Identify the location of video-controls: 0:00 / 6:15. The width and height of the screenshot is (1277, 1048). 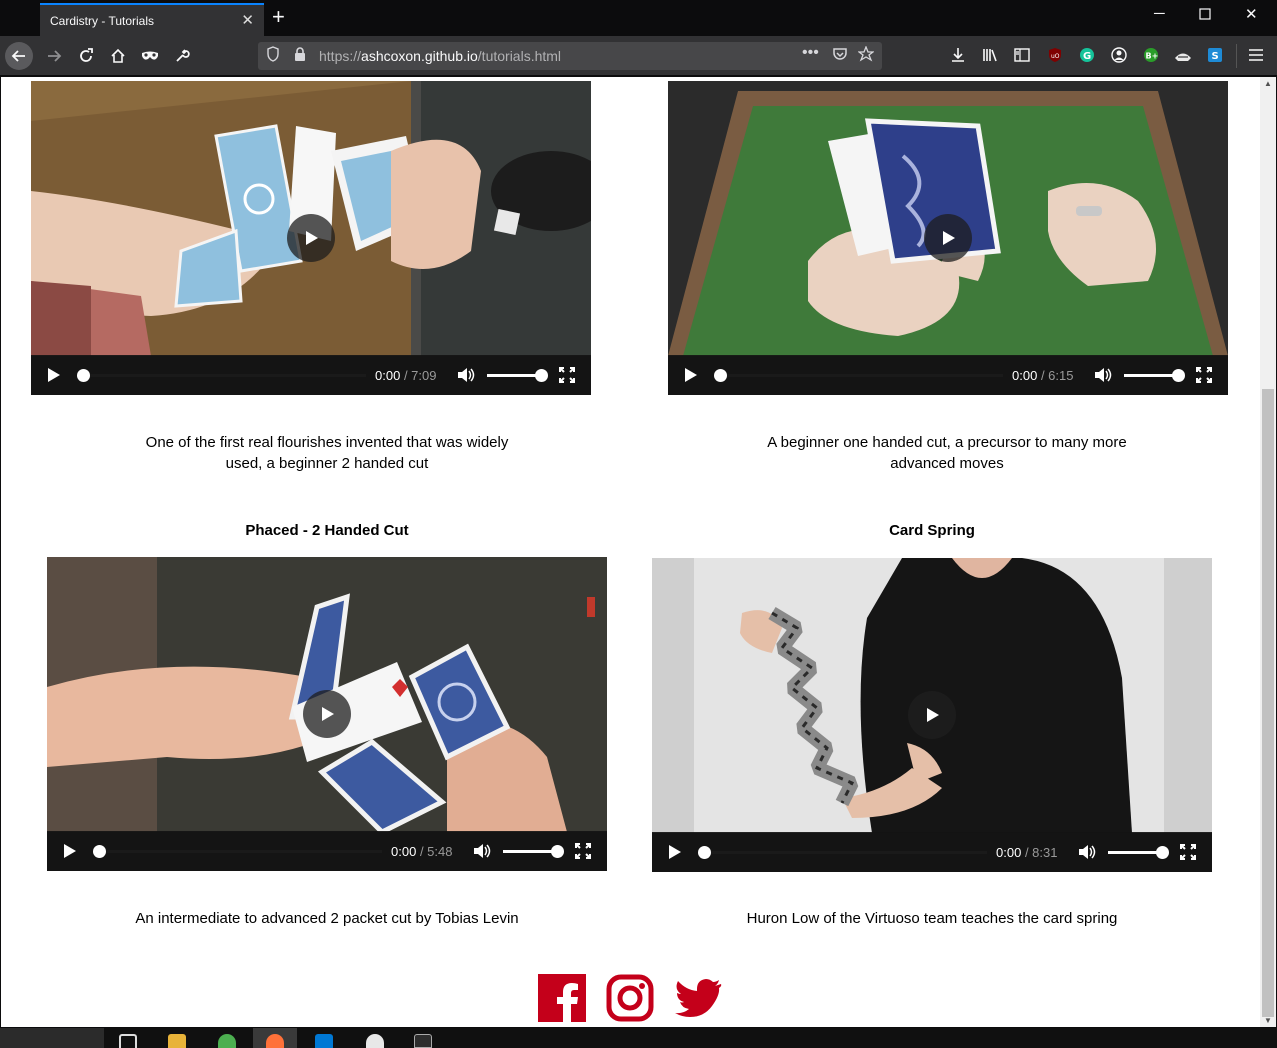
(948, 375).